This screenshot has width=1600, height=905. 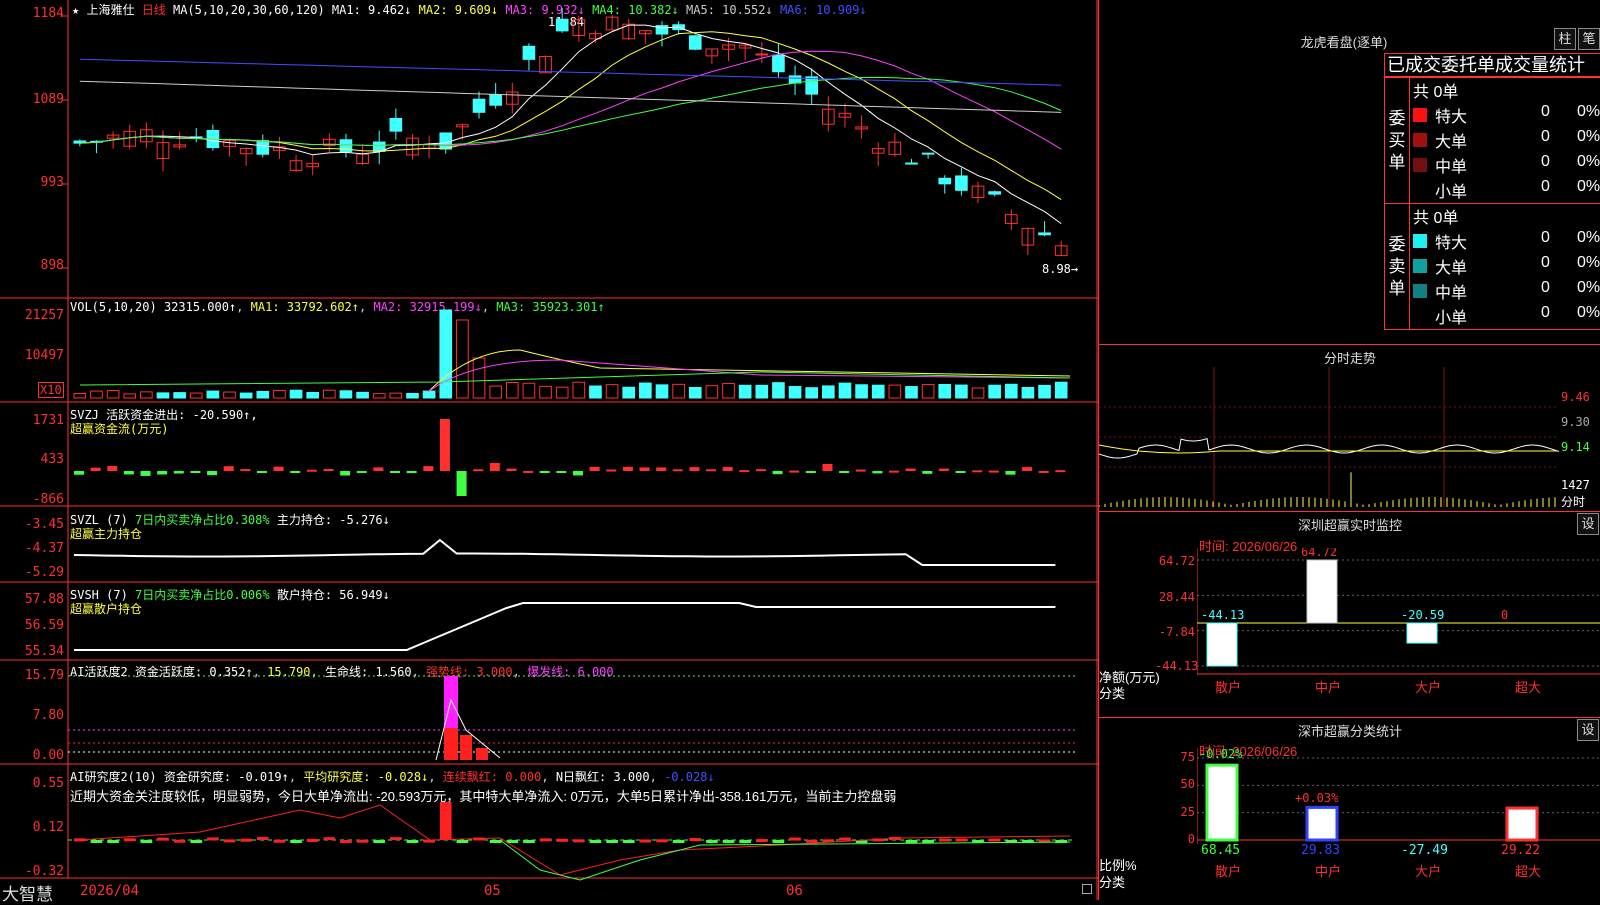 What do you see at coordinates (1176, 597) in the screenshot?
I see `monitor-axis-label: 28.44` at bounding box center [1176, 597].